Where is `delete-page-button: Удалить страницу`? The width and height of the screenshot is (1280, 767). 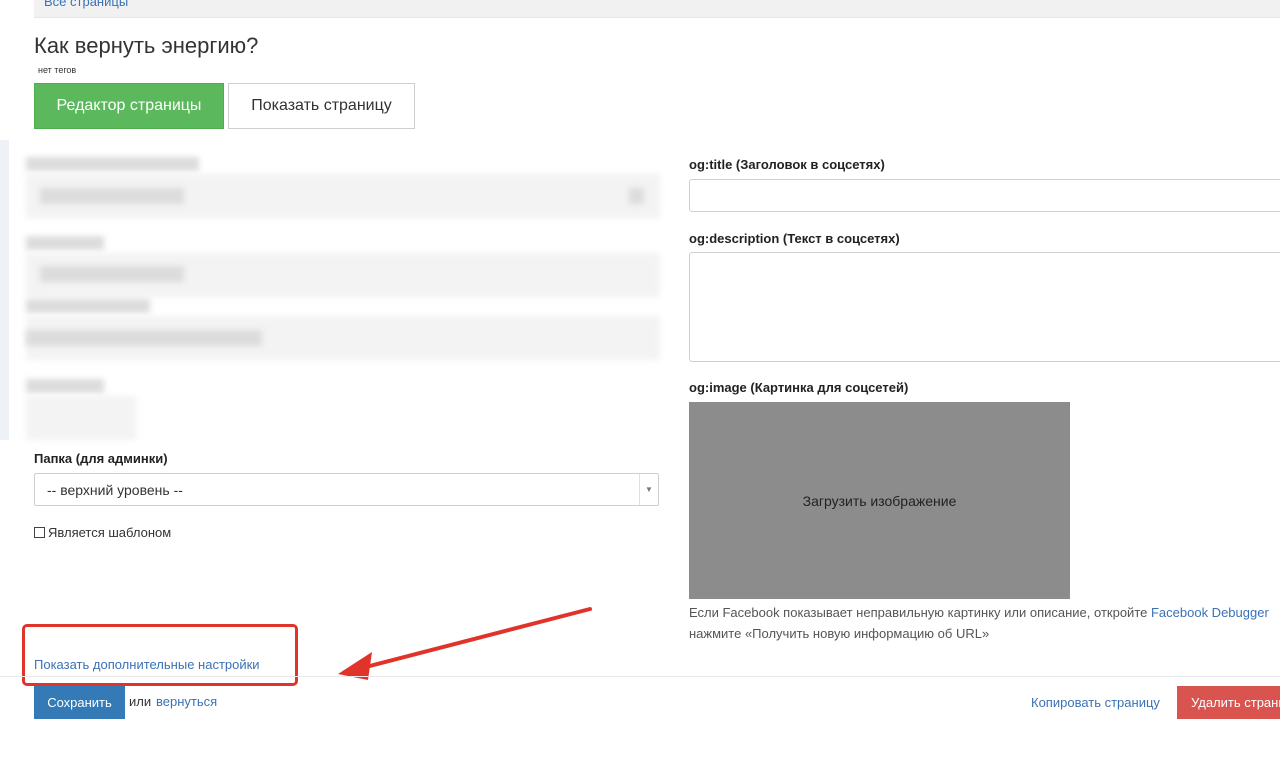
delete-page-button: Удалить страницу is located at coordinates (1228, 702).